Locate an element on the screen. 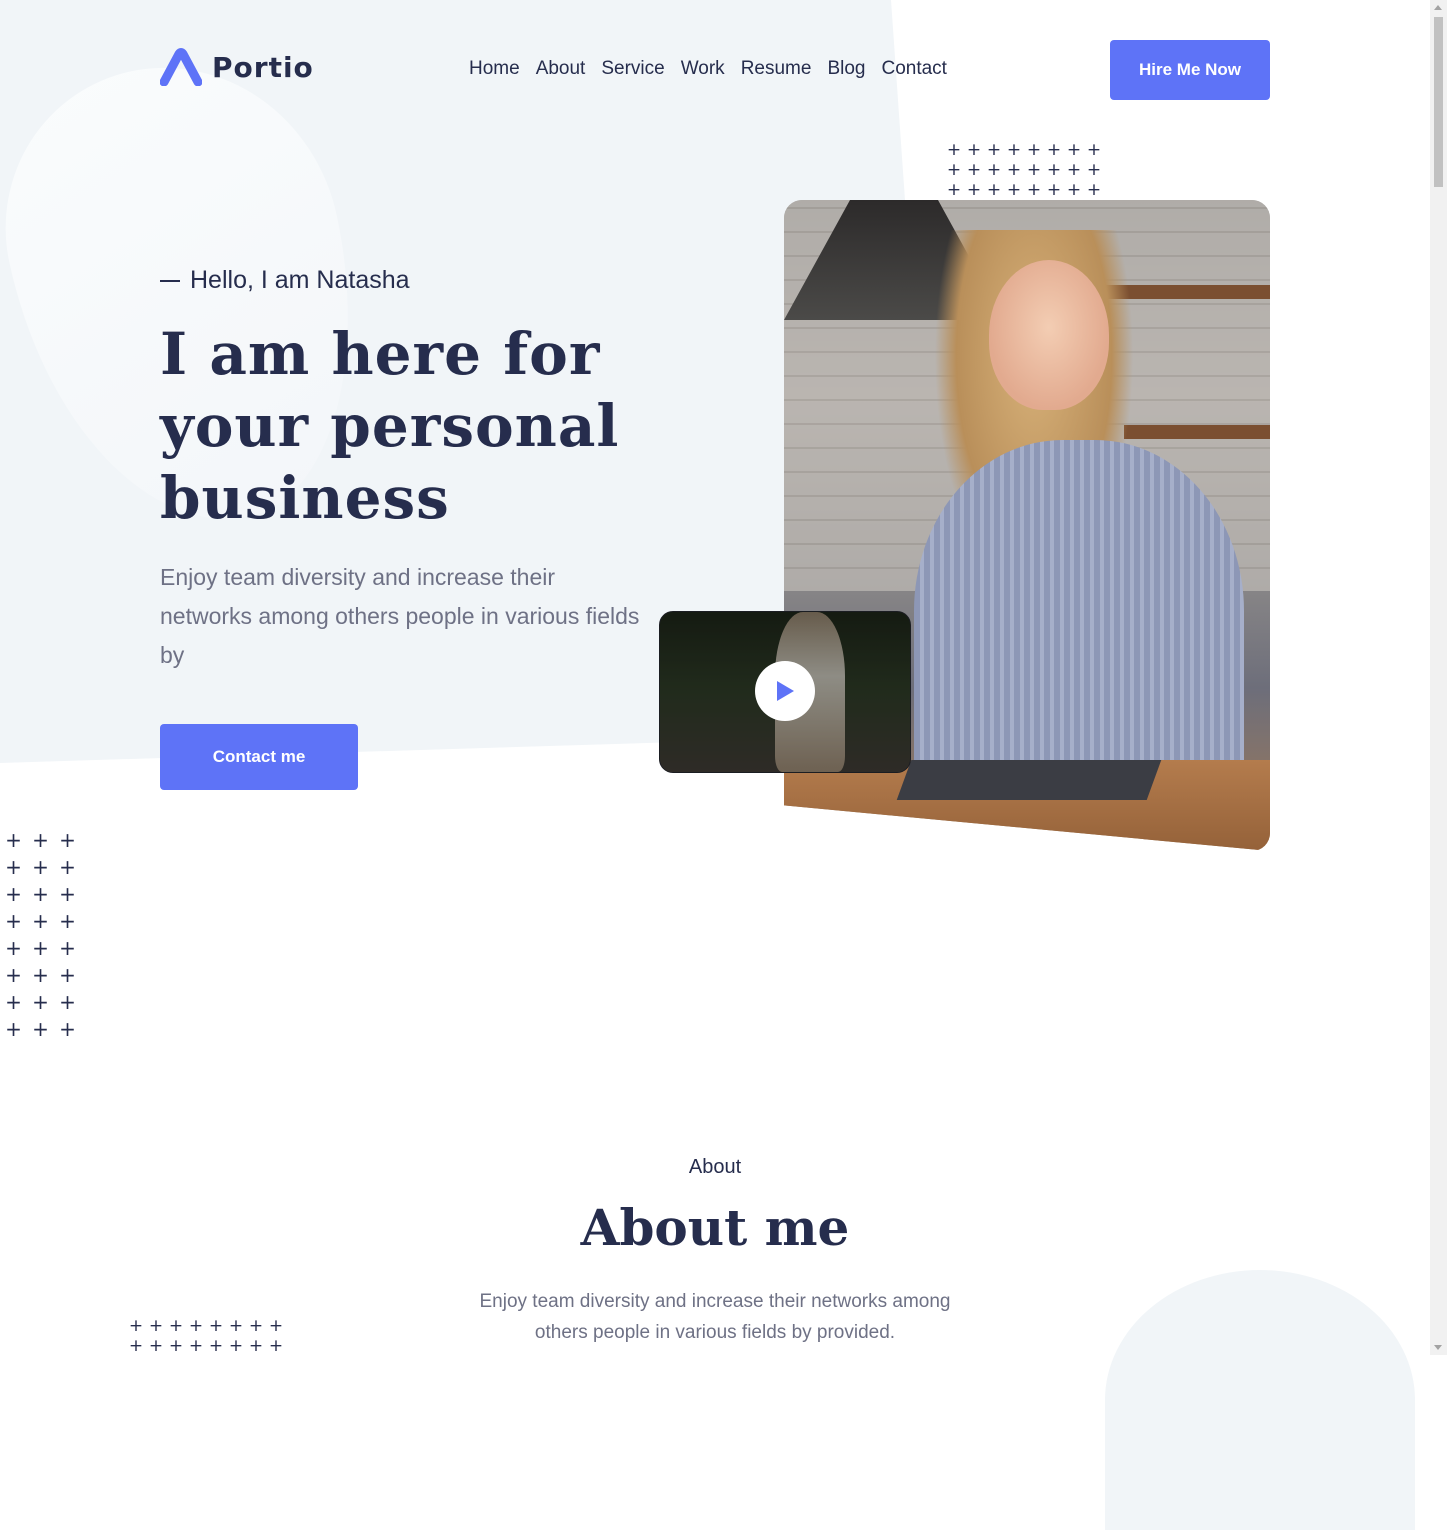  about-title: About me is located at coordinates (715, 1227).